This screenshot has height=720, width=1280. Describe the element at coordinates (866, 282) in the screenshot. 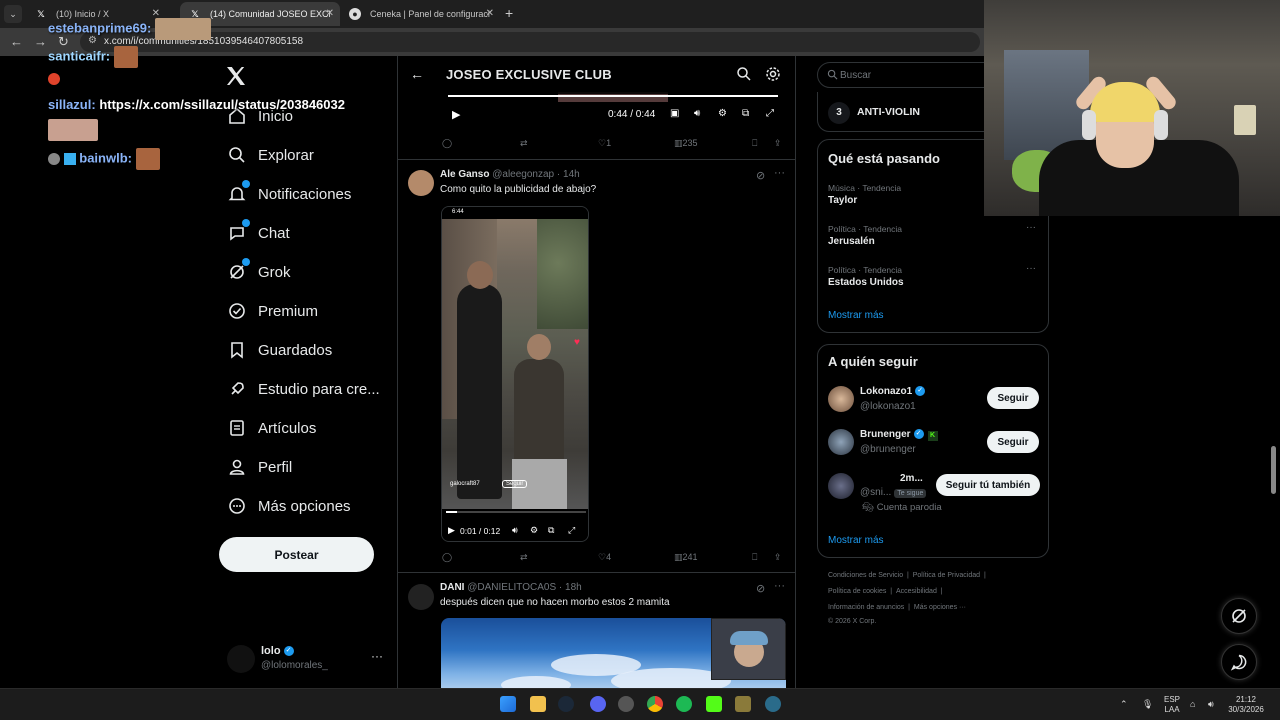

I see `trend-name: Estados Unidos` at that location.